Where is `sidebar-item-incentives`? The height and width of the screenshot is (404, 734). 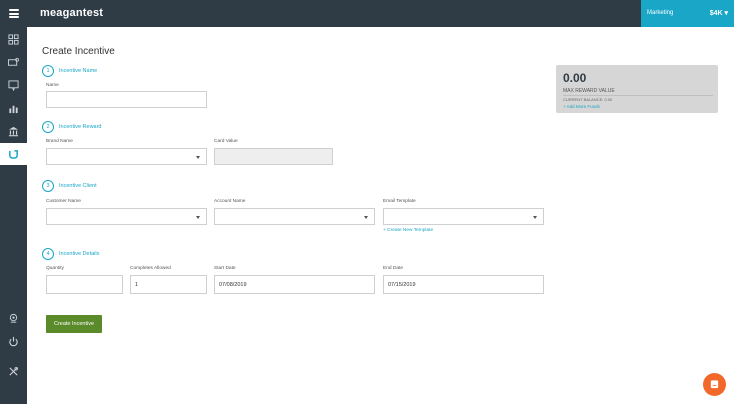 sidebar-item-incentives is located at coordinates (13, 154).